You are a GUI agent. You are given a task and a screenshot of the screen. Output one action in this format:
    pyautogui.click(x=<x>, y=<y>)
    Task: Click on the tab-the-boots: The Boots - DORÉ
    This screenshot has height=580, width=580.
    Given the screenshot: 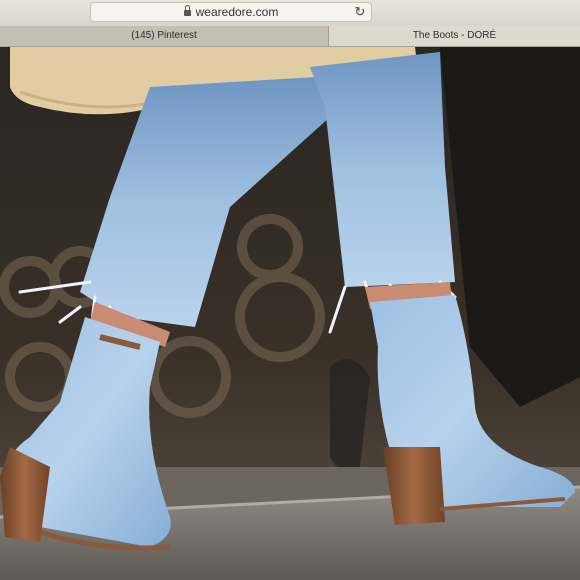 What is the action you would take?
    pyautogui.click(x=454, y=36)
    